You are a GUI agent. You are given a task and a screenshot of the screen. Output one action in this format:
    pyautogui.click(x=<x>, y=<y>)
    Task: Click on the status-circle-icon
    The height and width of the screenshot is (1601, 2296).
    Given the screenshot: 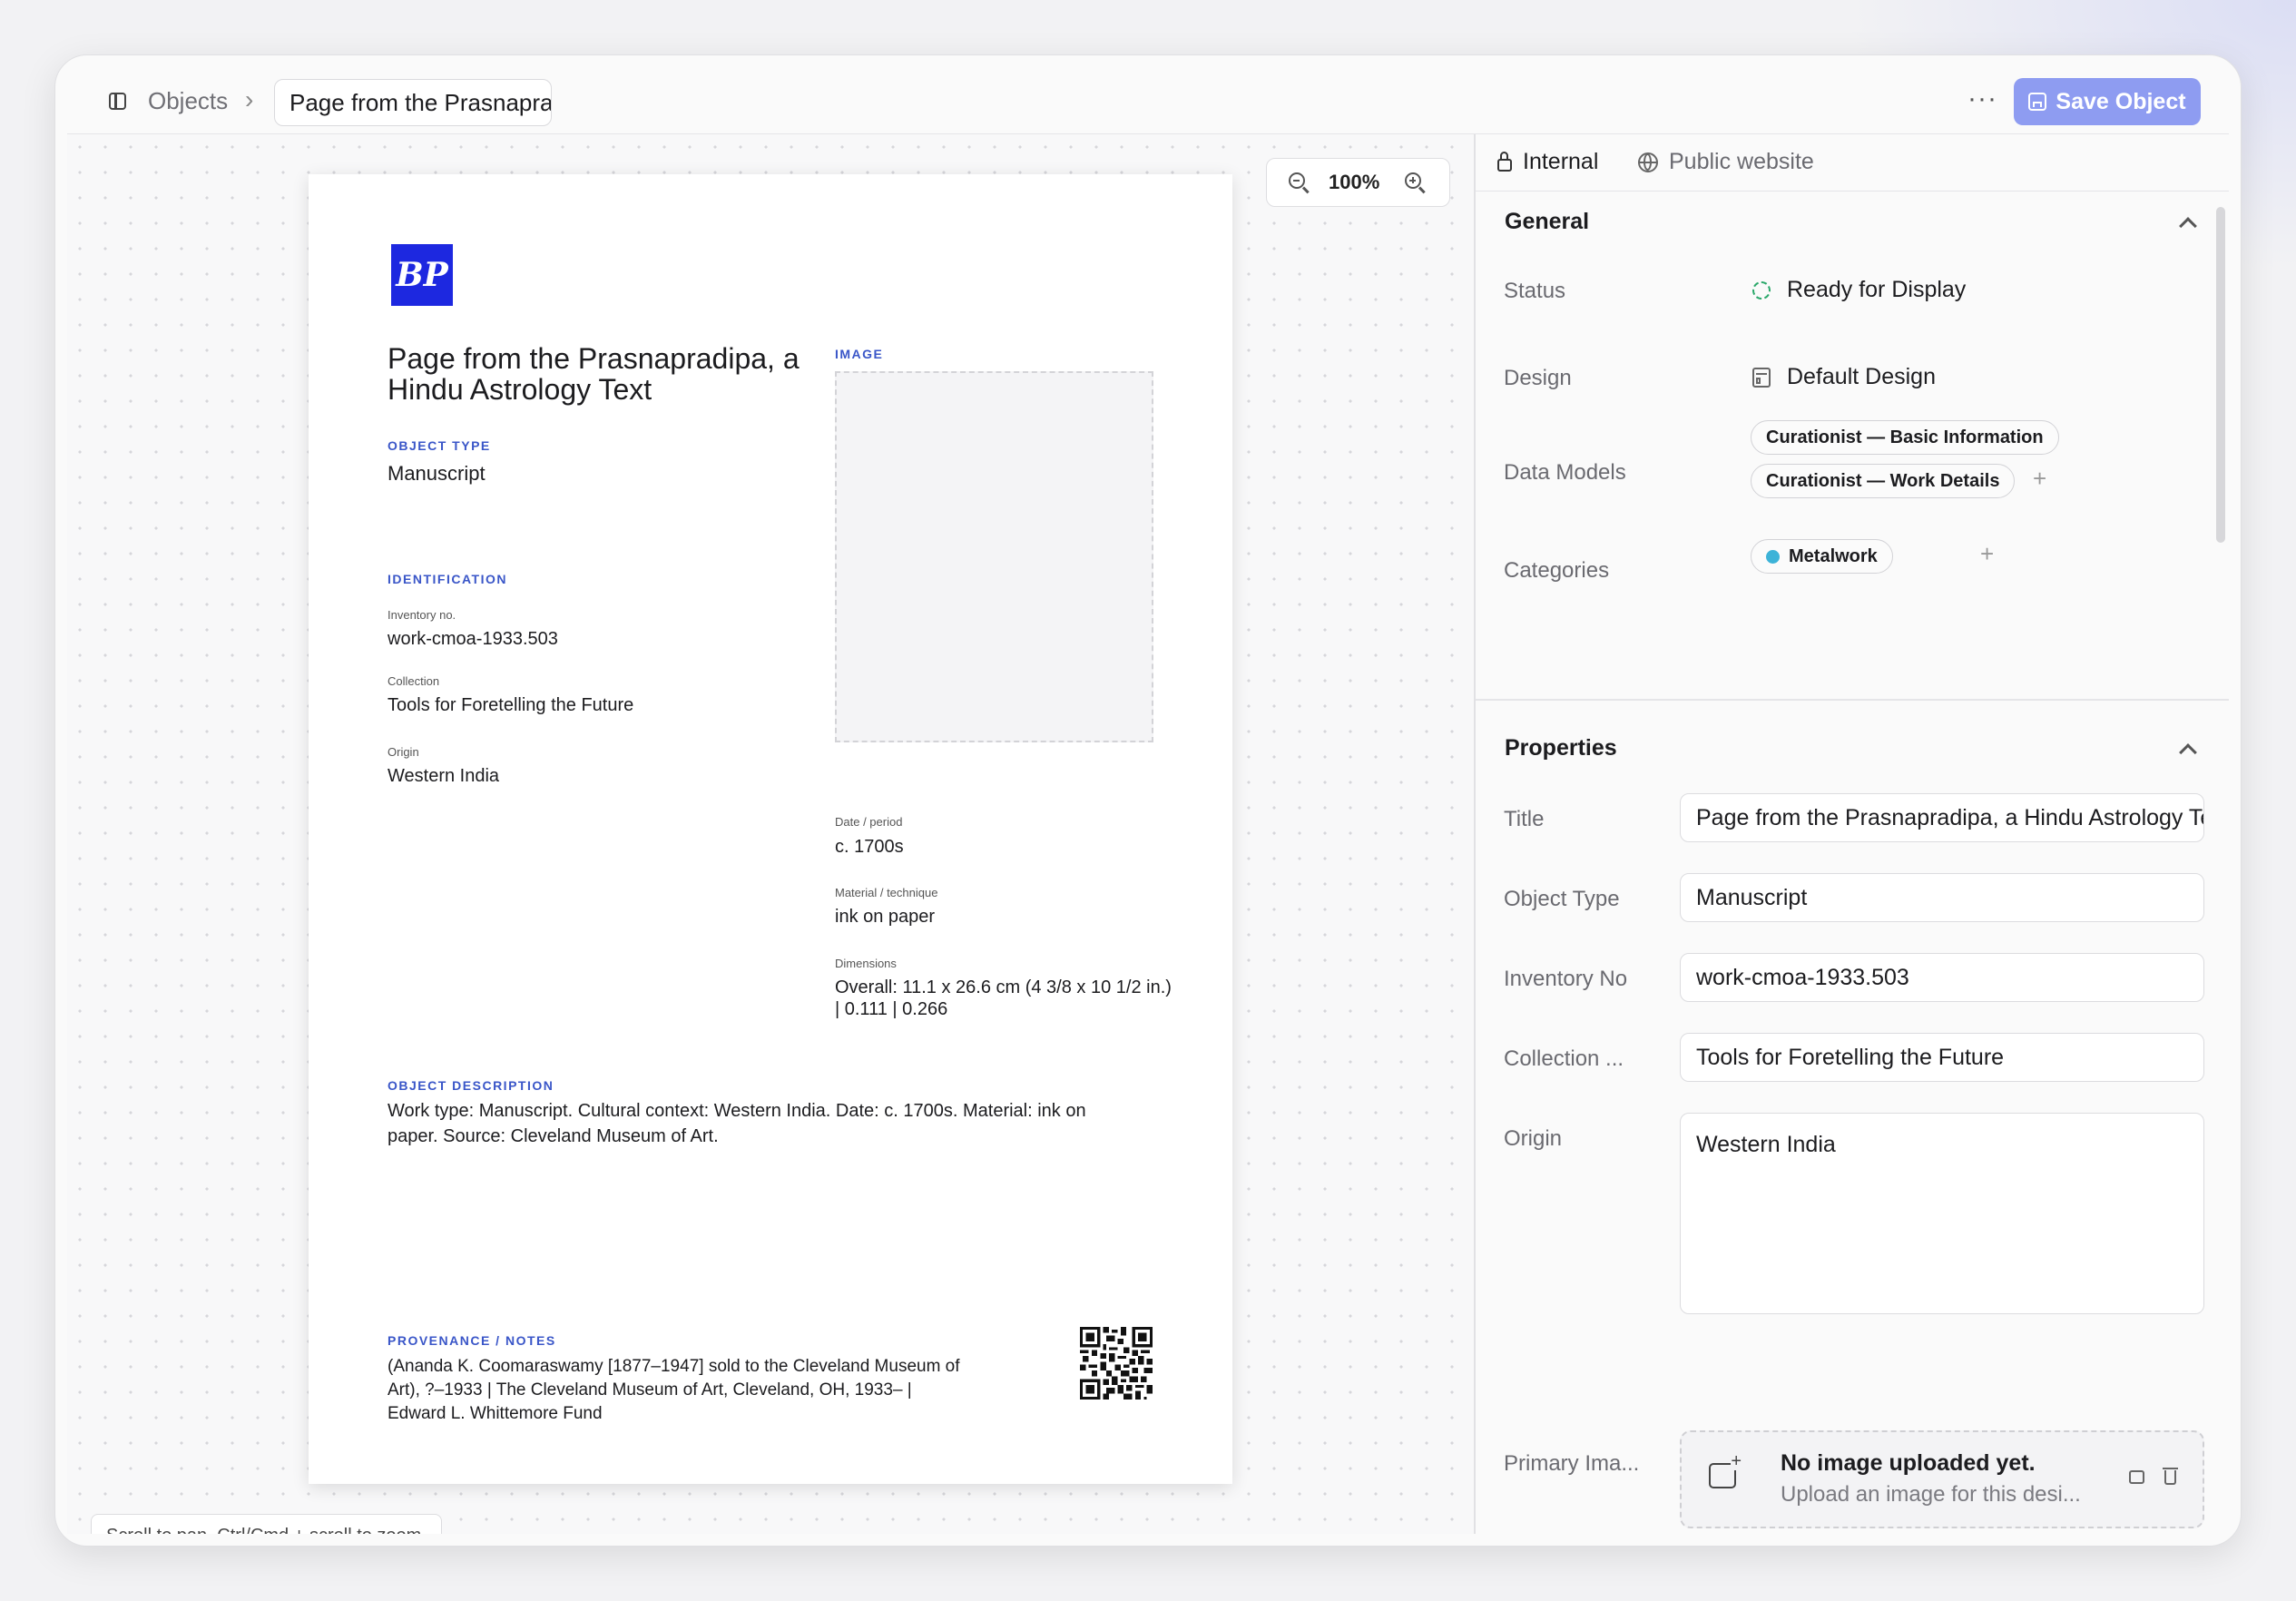 What is the action you would take?
    pyautogui.click(x=1761, y=290)
    